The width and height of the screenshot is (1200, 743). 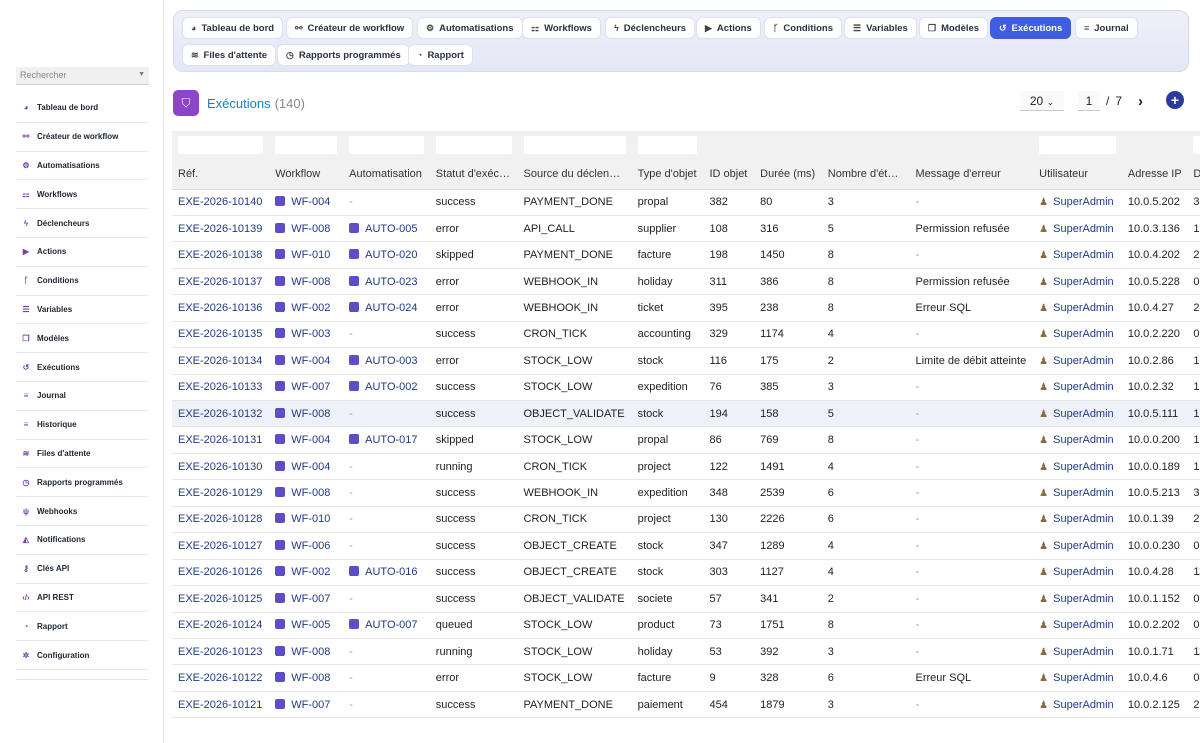 What do you see at coordinates (470, 28) in the screenshot?
I see `tab-automatisations: ⚙ Automatisations` at bounding box center [470, 28].